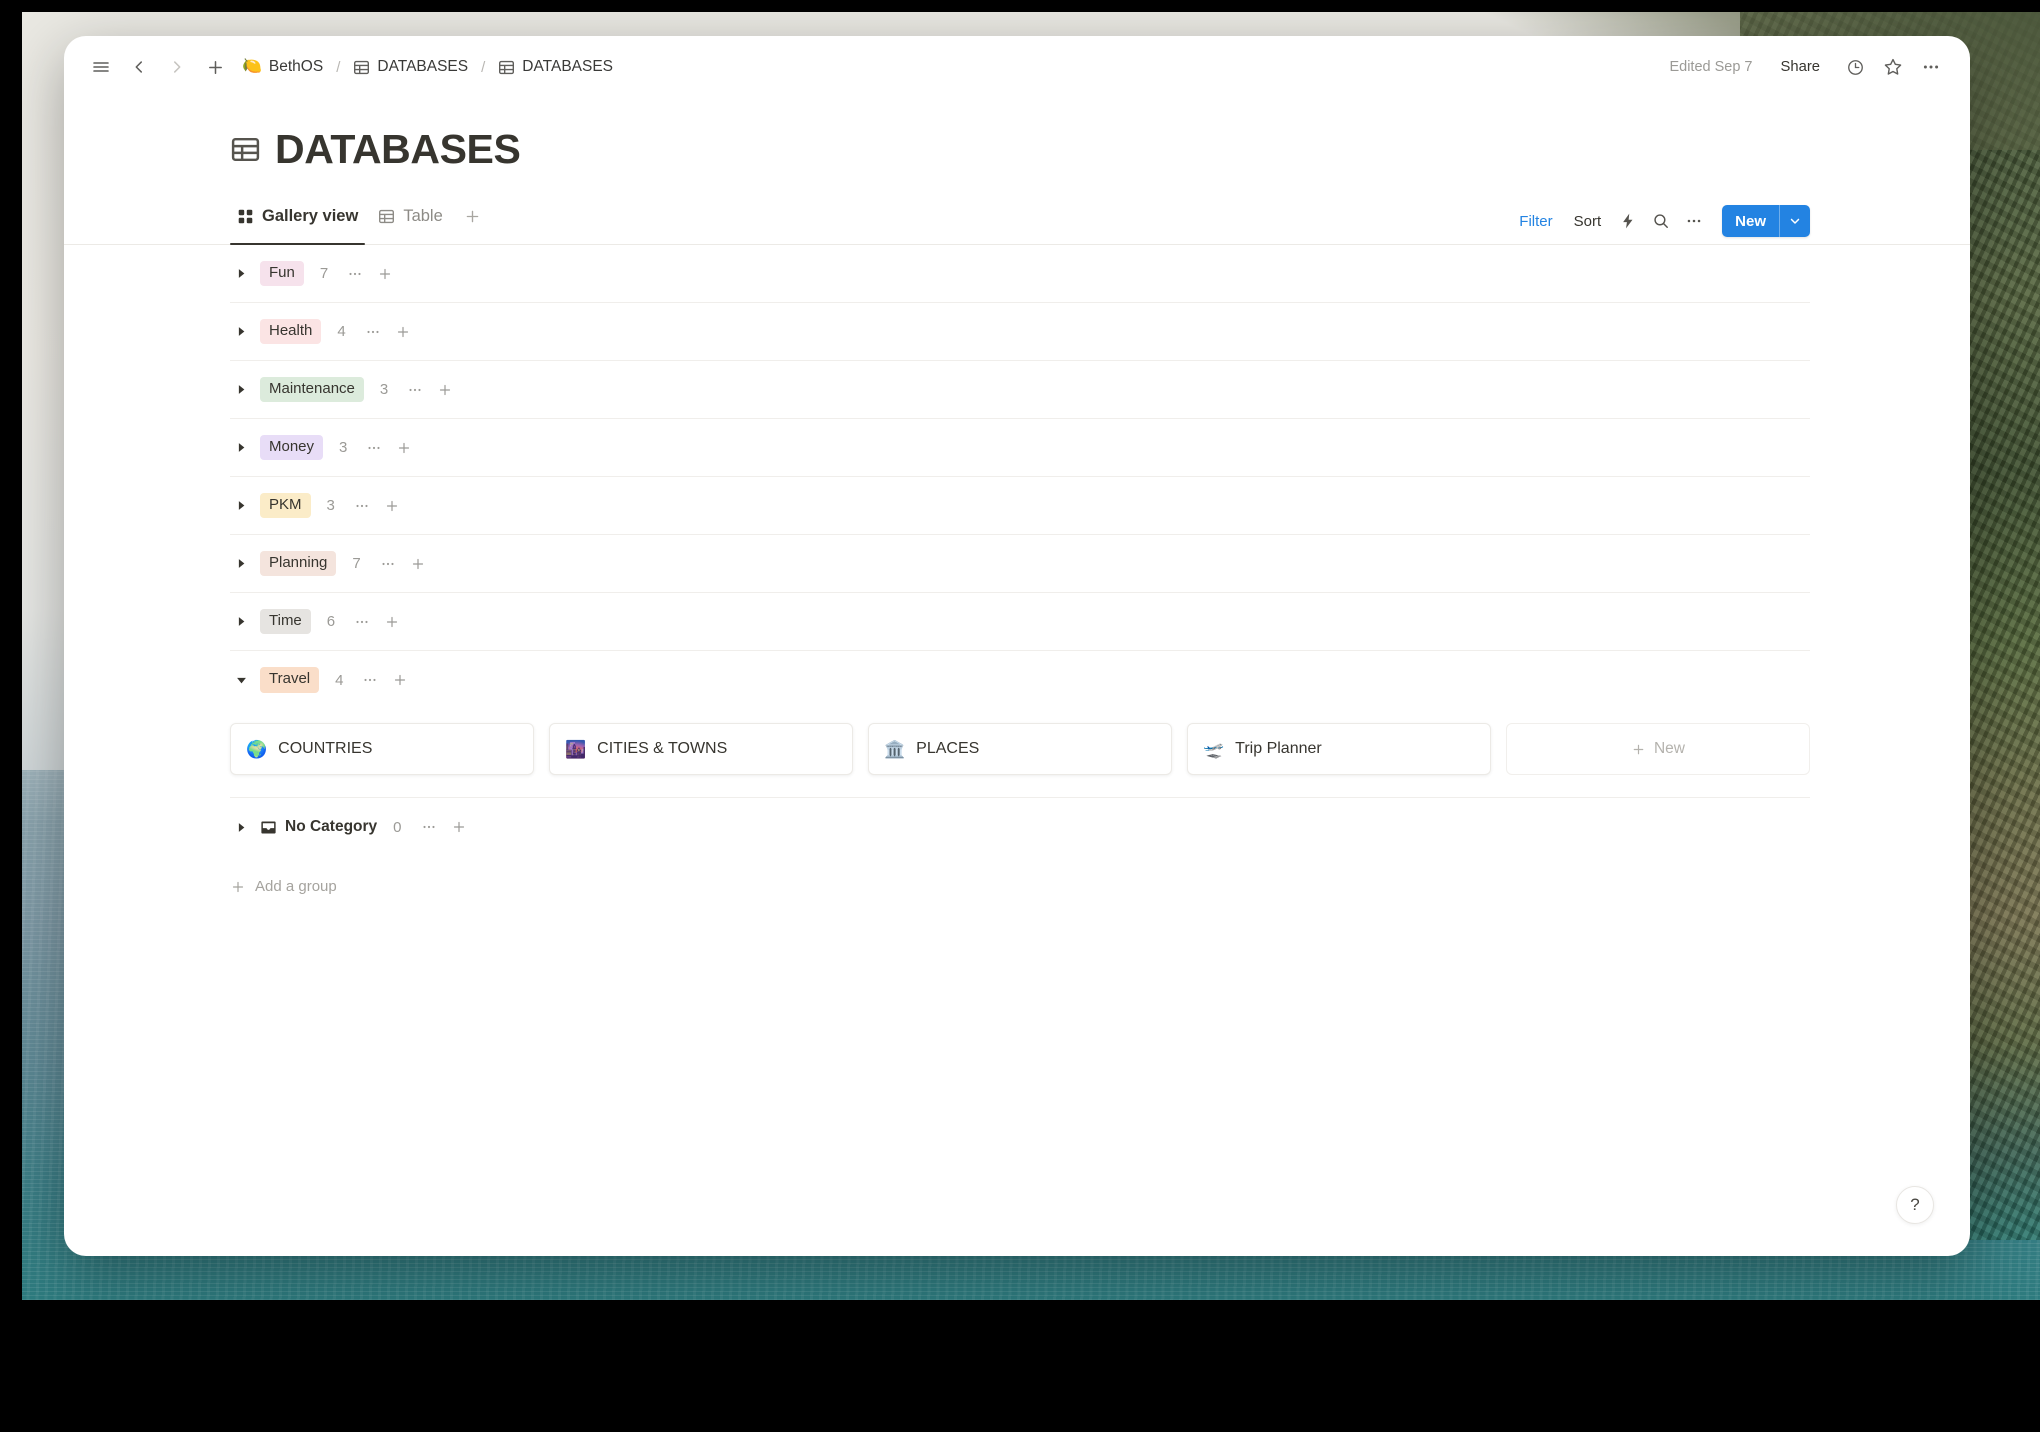 The image size is (2040, 1432). What do you see at coordinates (423, 66) in the screenshot?
I see `breadcrumb-label-databases-parent: DATABASES` at bounding box center [423, 66].